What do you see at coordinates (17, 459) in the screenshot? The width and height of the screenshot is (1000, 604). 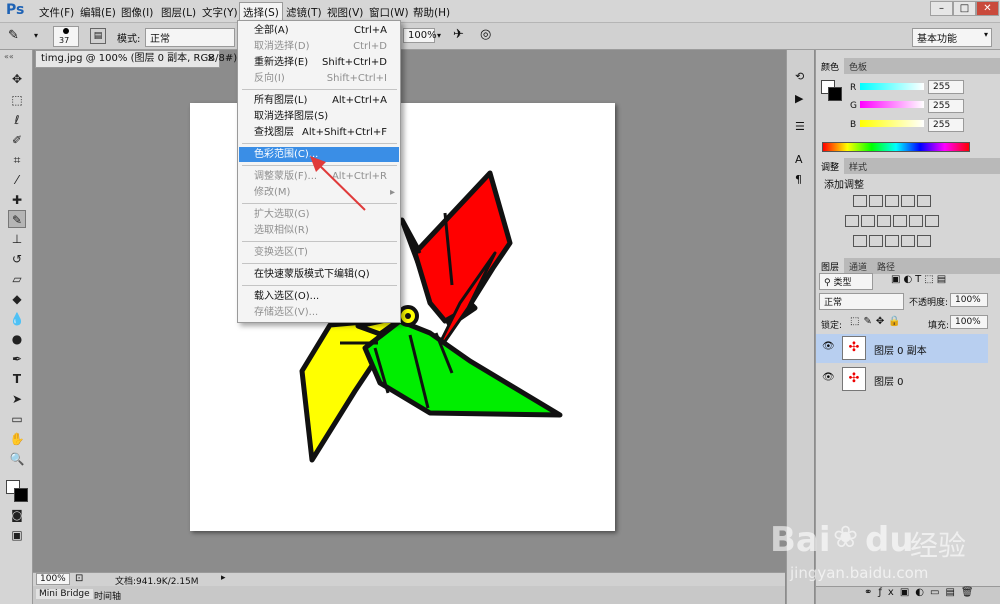 I see `zoom-tool-icon: 🔍` at bounding box center [17, 459].